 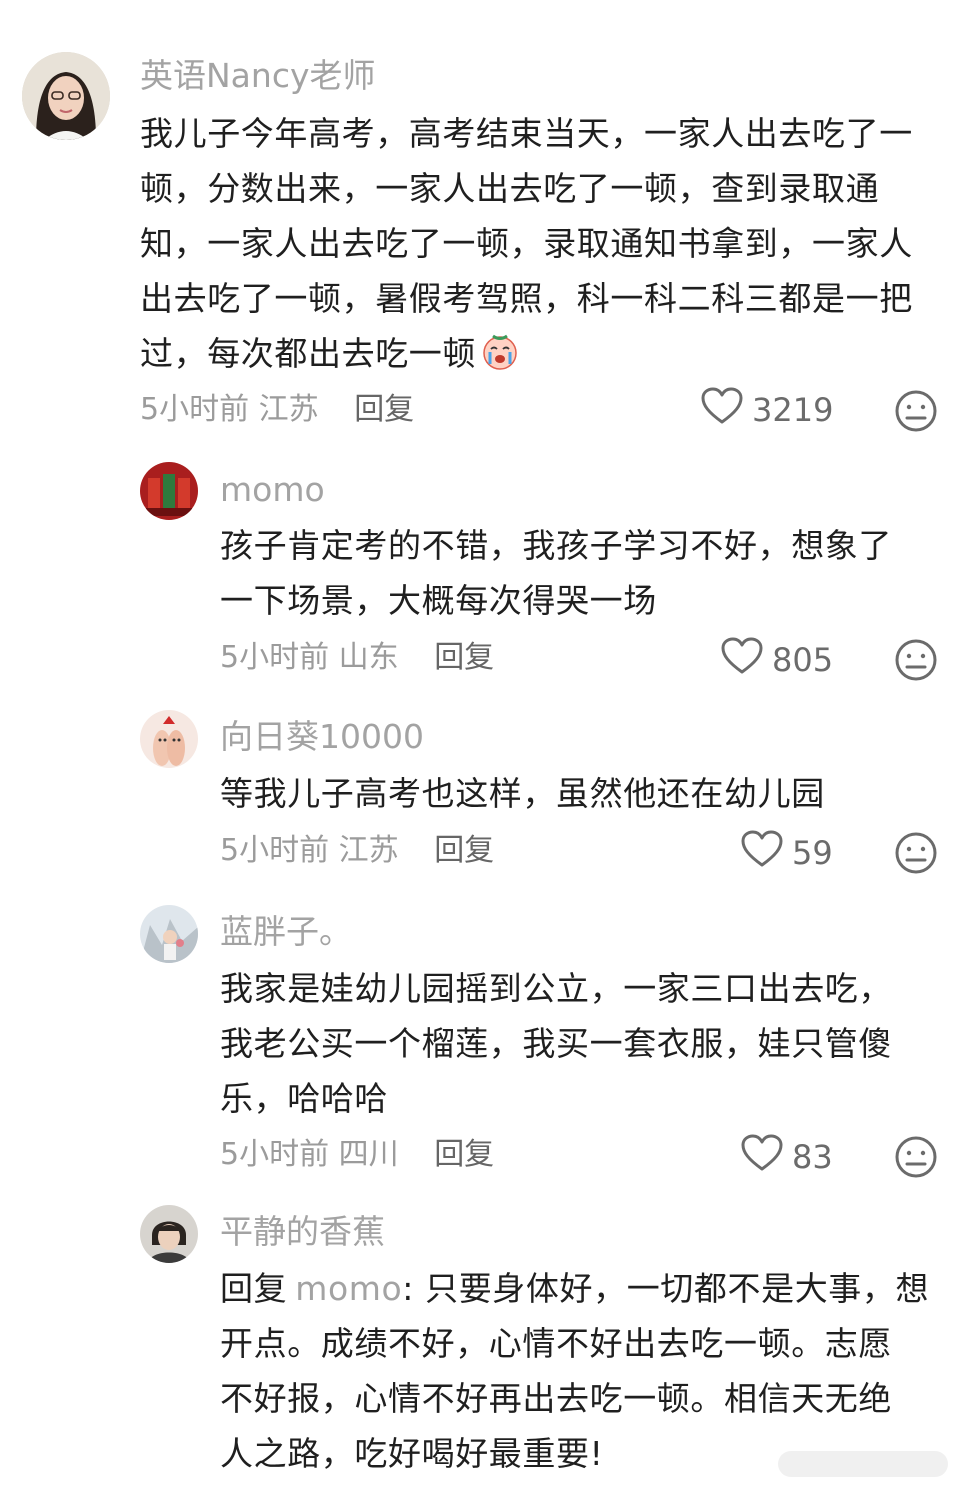 I want to click on crying-face-emoji-icon, so click(x=500, y=351).